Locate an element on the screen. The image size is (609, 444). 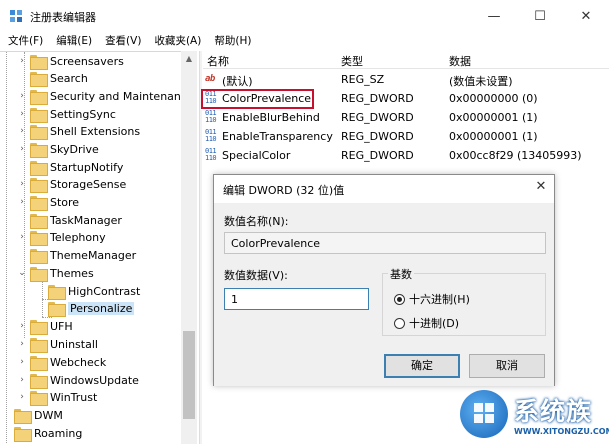
tree-item-highcontrast: HighContrast is located at coordinates (87, 291).